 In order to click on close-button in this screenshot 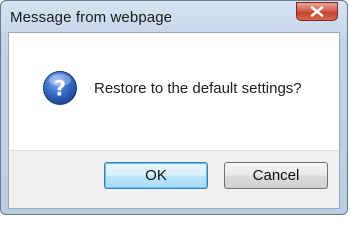, I will do `click(317, 11)`.